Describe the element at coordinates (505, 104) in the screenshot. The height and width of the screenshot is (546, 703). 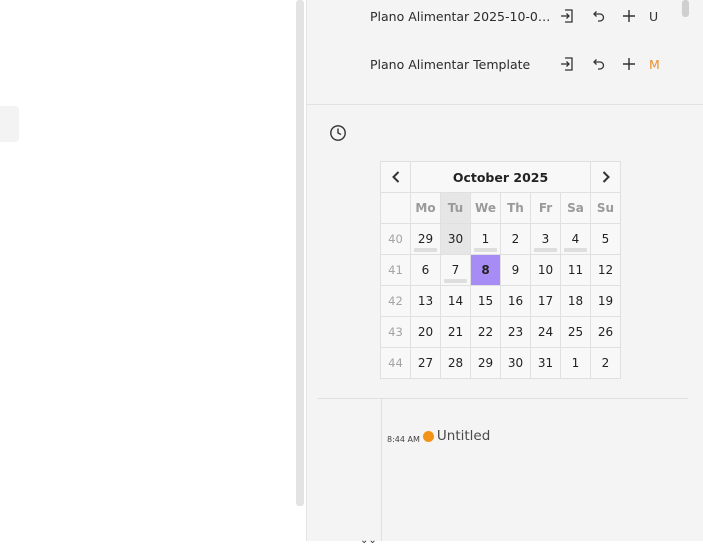
I see `section-divider` at that location.